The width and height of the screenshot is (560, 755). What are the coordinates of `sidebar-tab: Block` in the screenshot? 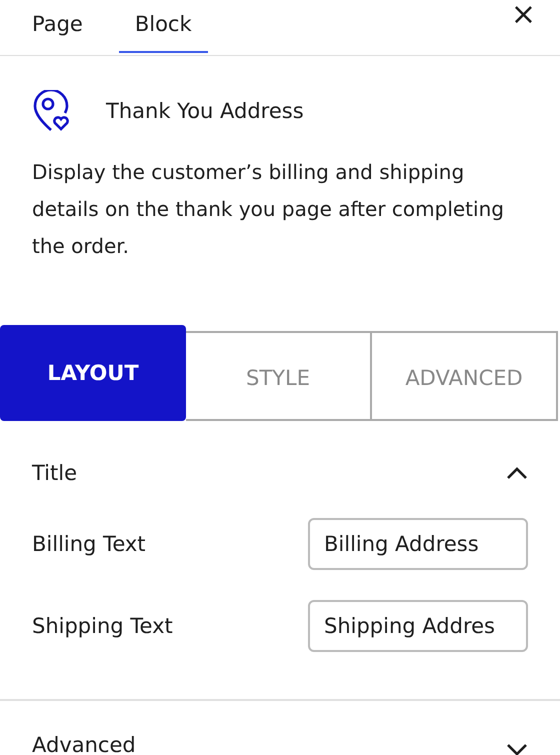 It's located at (163, 26).